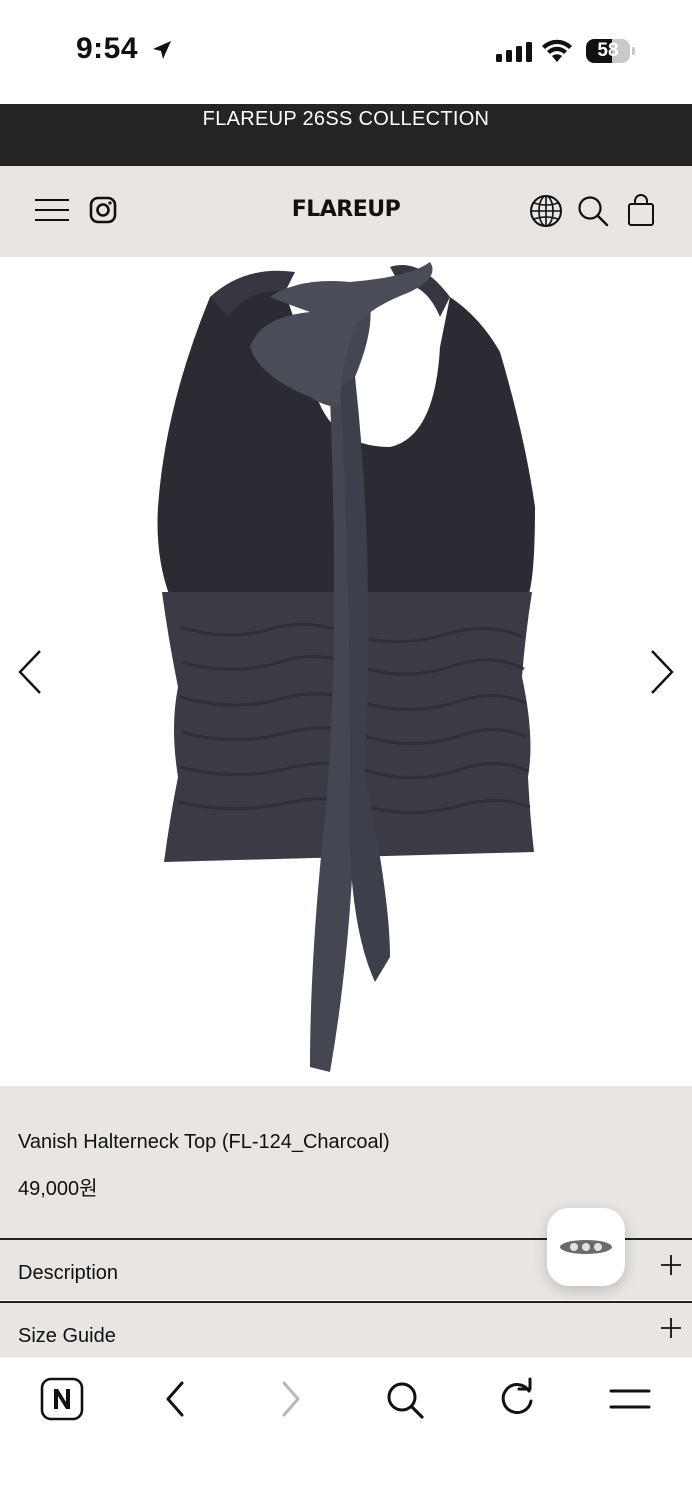 This screenshot has height=1500, width=692. What do you see at coordinates (346, 1428) in the screenshot?
I see `browser-toolbar` at bounding box center [346, 1428].